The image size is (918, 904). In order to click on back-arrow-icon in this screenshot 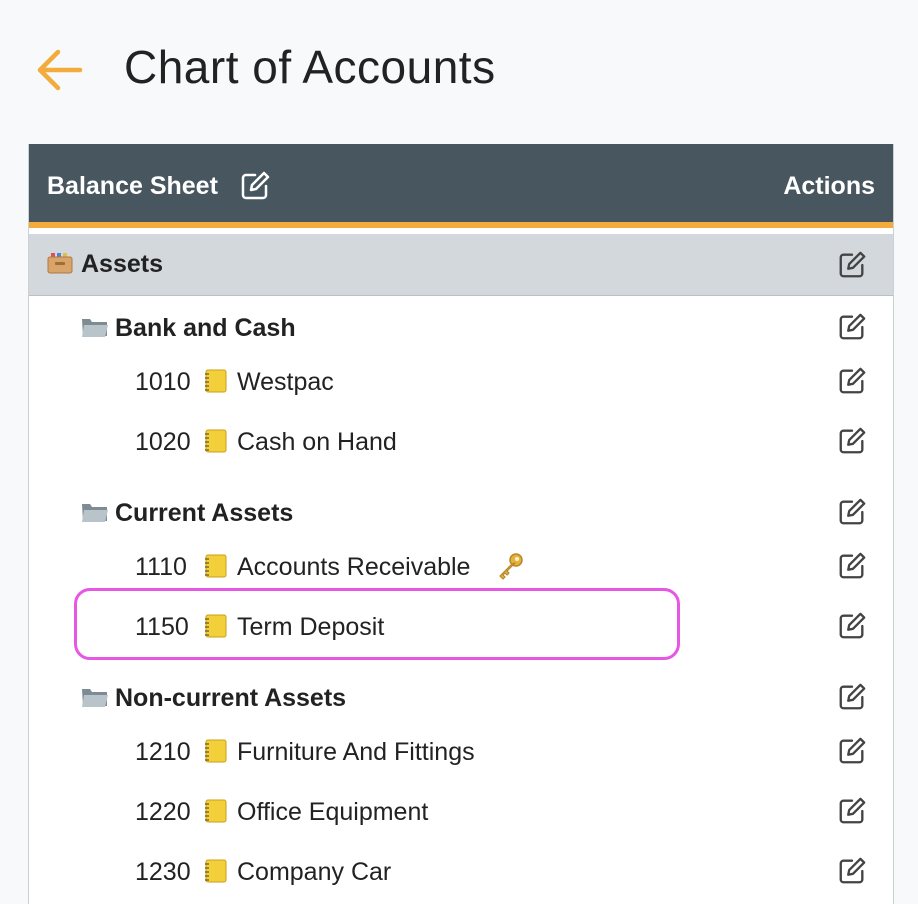, I will do `click(60, 70)`.